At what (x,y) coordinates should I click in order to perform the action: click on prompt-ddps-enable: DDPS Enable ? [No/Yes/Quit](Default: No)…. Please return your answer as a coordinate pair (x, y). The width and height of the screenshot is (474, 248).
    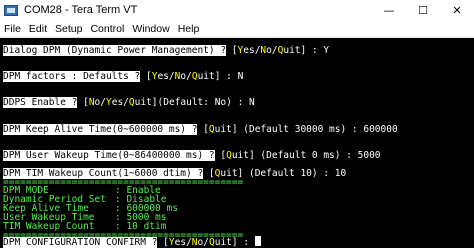
    Looking at the image, I should click on (129, 102).